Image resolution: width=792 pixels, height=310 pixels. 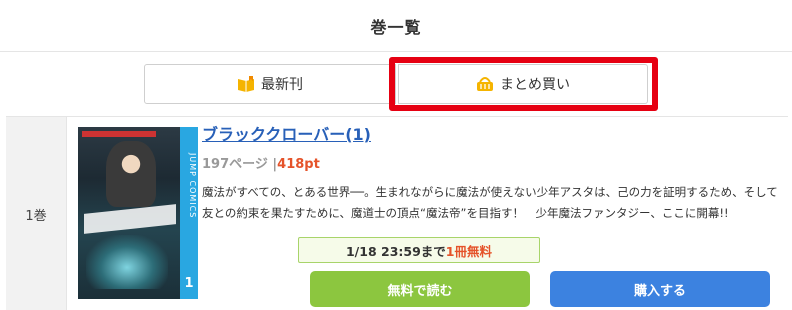 What do you see at coordinates (131, 174) in the screenshot?
I see `cover-figure` at bounding box center [131, 174].